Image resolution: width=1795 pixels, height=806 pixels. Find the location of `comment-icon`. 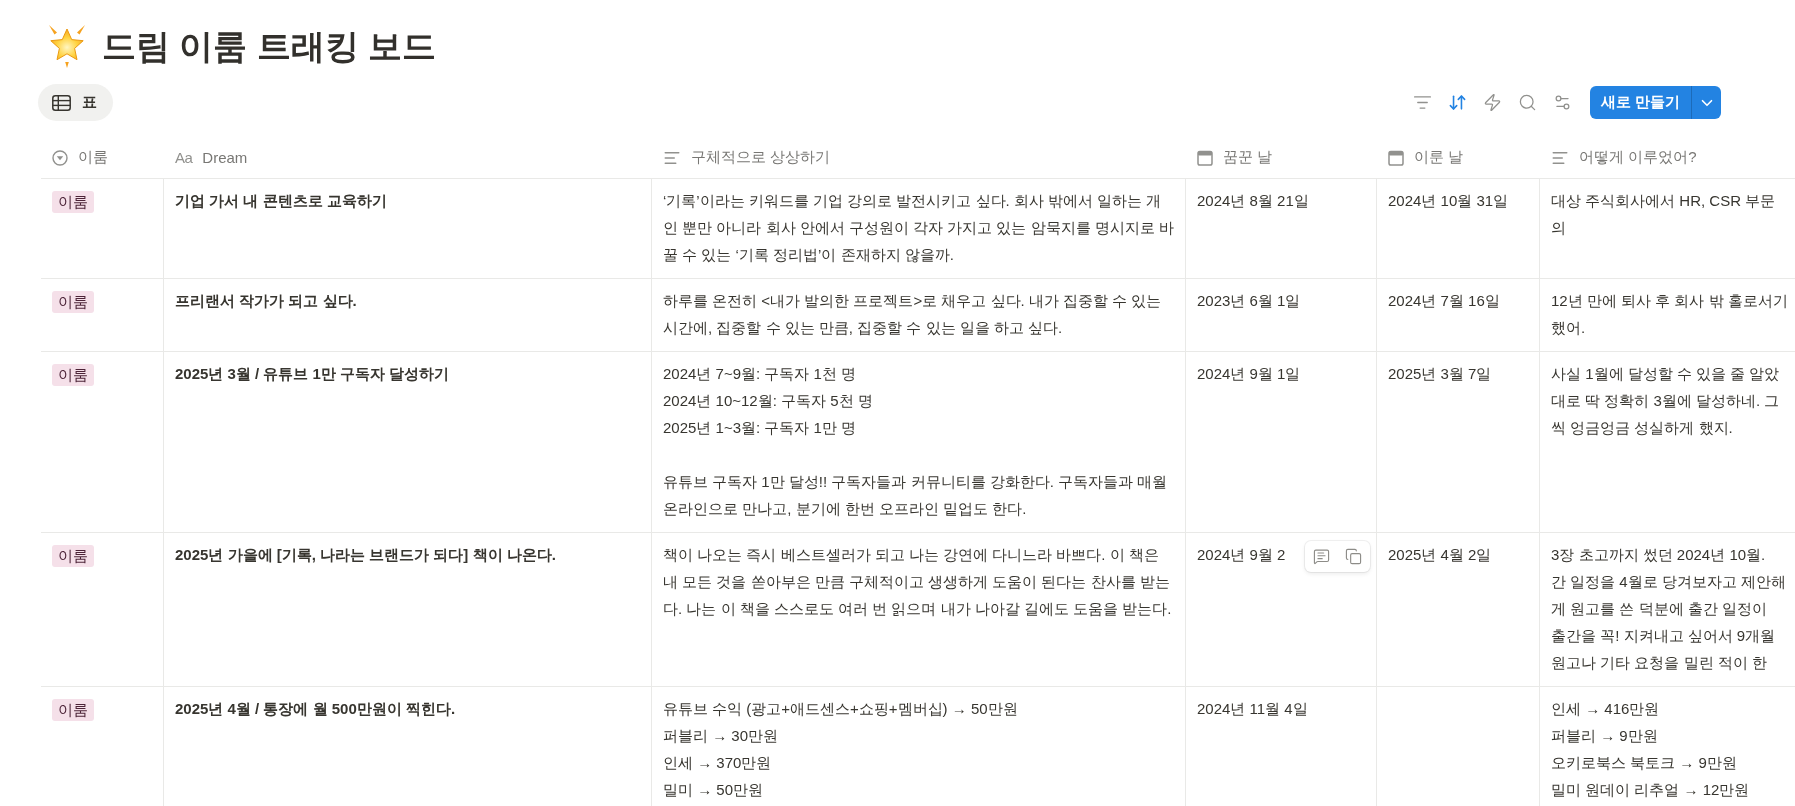

comment-icon is located at coordinates (1321, 556).